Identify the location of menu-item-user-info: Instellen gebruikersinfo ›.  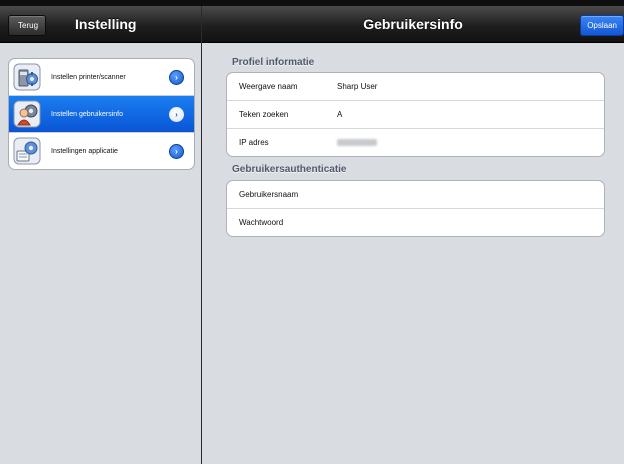
(101, 114).